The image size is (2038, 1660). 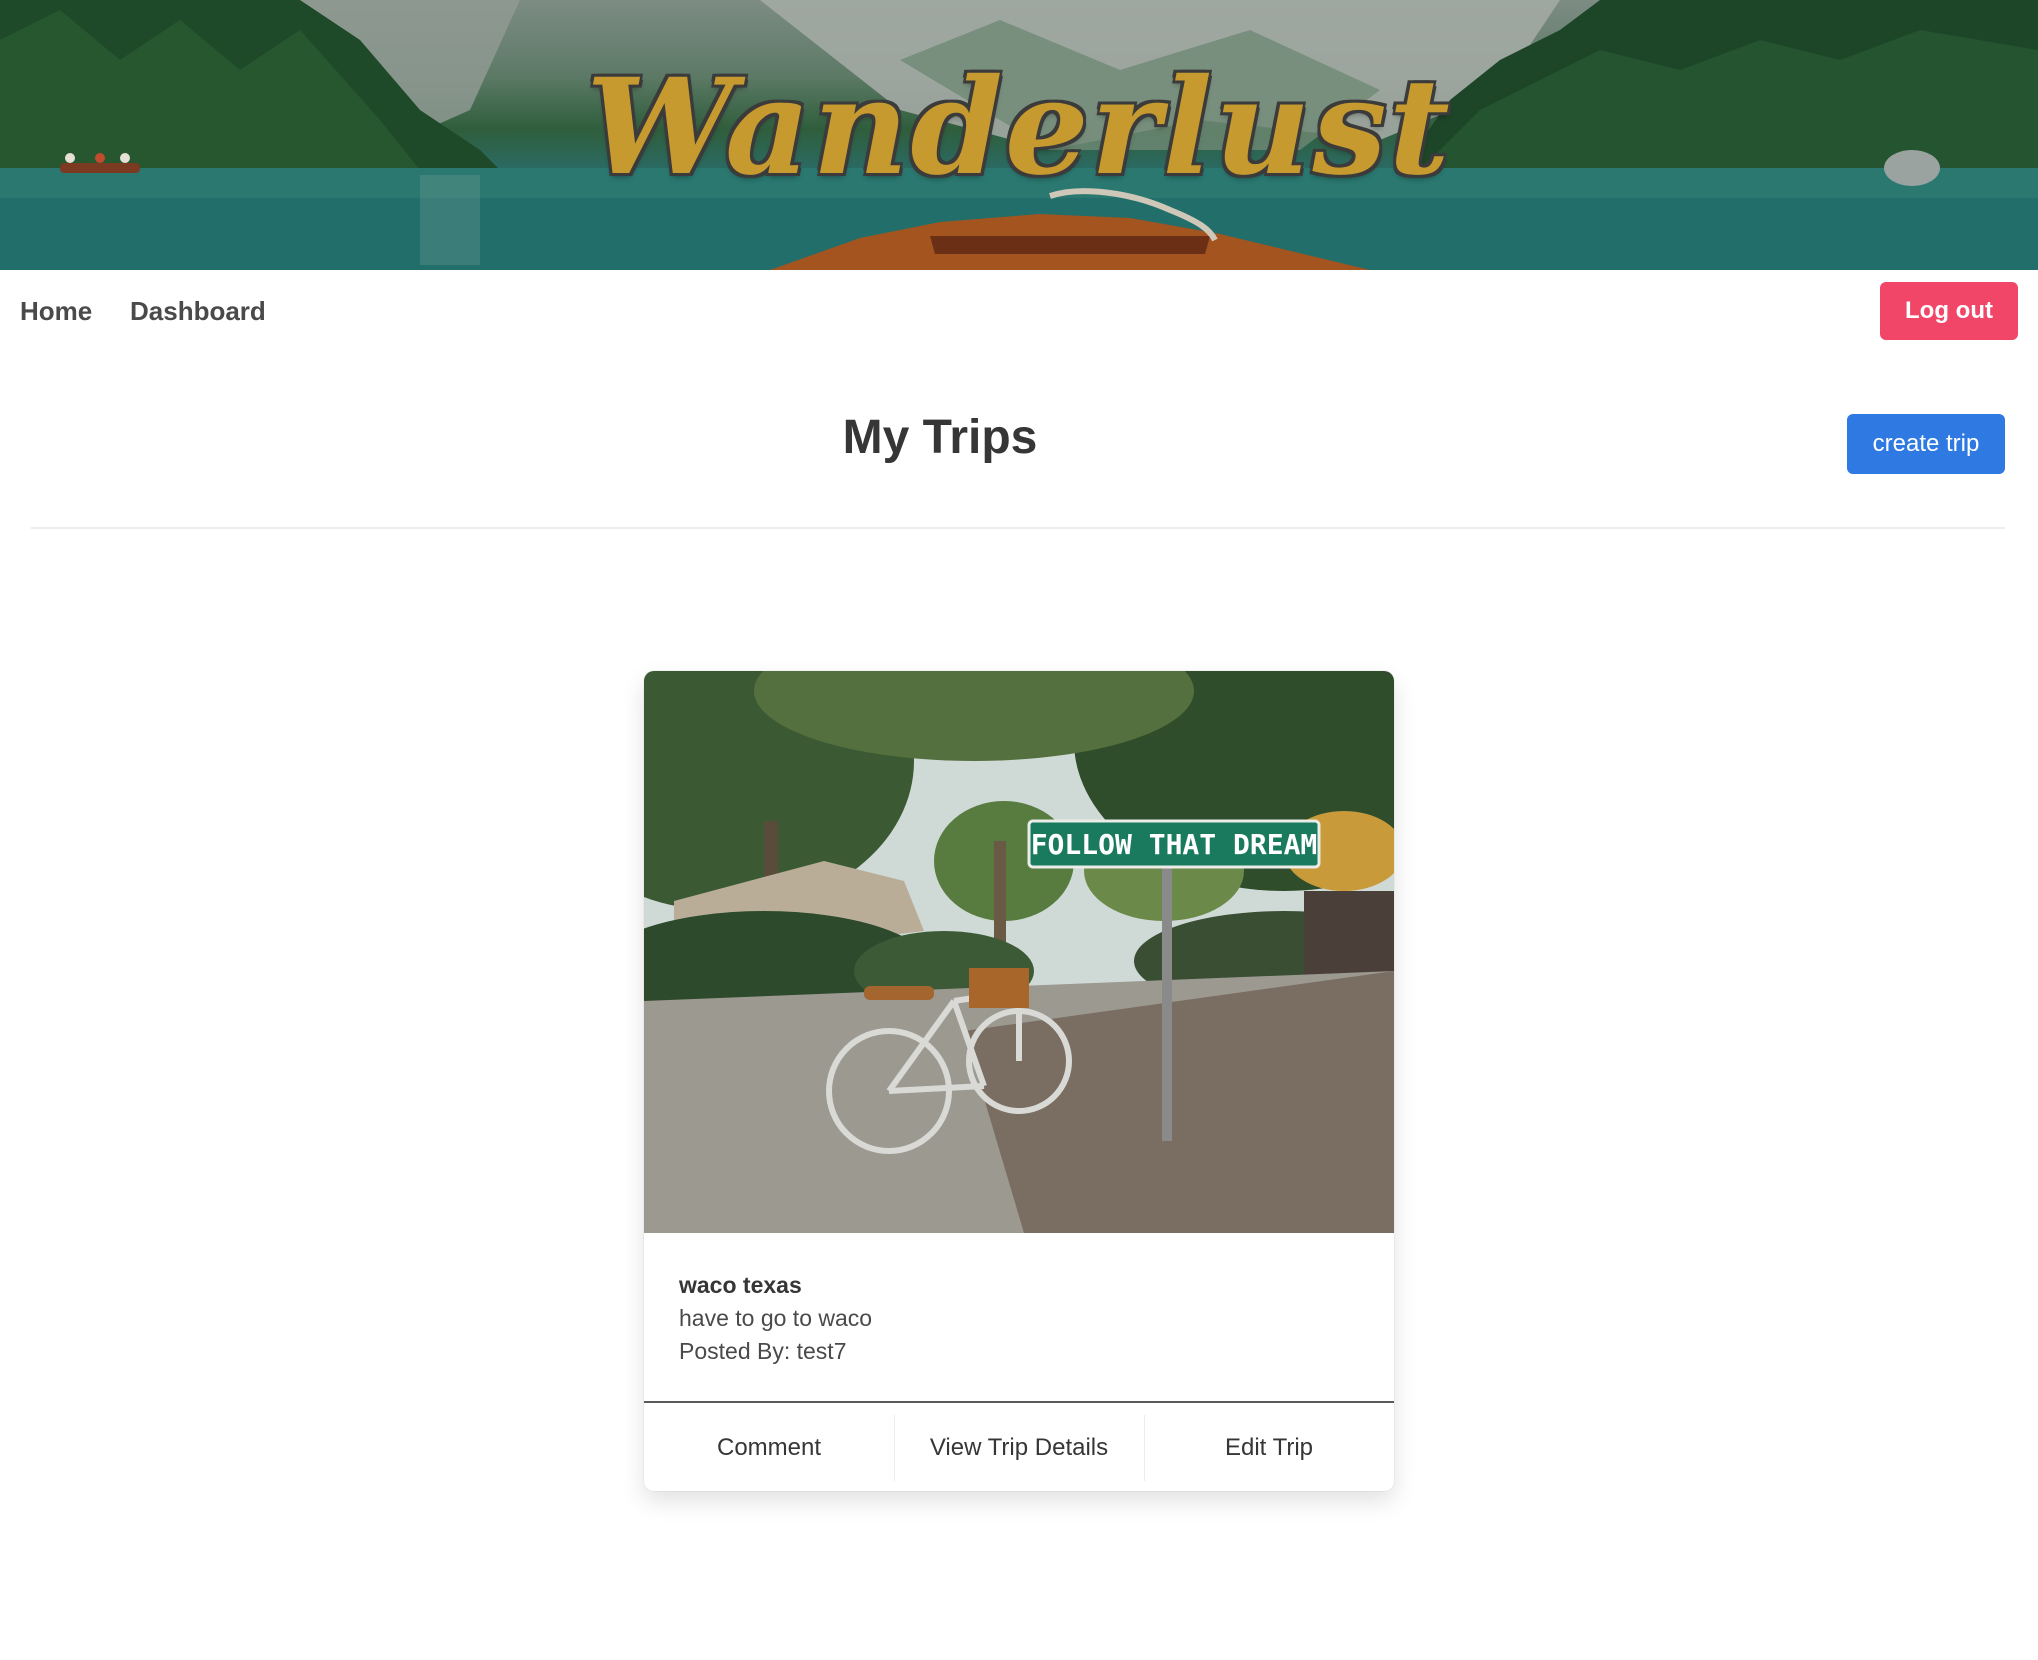 I want to click on navbar: Home Dashboard Log out, so click(x=1019, y=312).